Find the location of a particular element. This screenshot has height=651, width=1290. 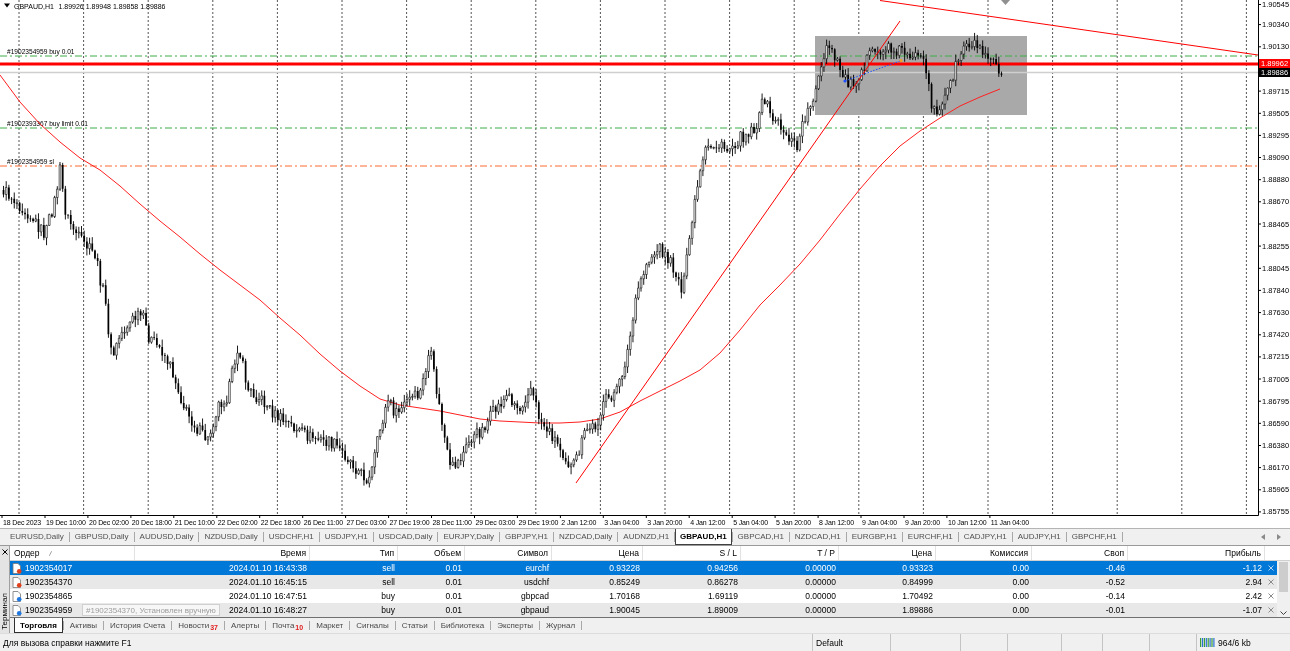

table-cell: 2024.01.10 16:48:27 is located at coordinates (268, 610).